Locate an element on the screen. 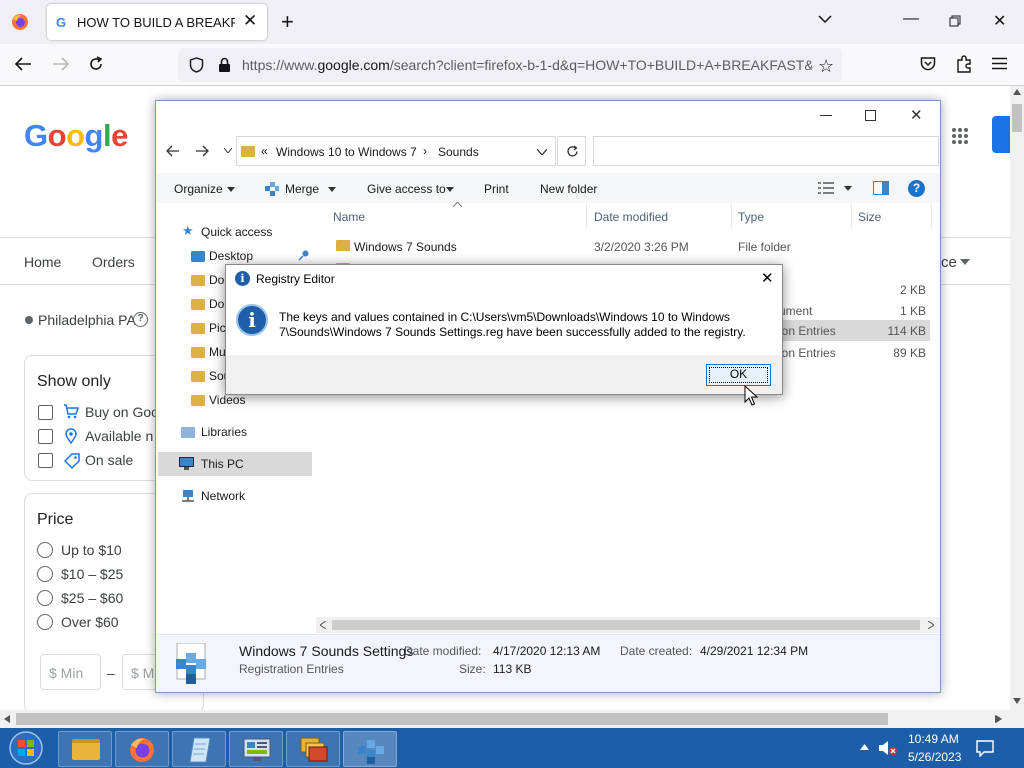 The image size is (1024, 768). change-view-icon is located at coordinates (826, 188).